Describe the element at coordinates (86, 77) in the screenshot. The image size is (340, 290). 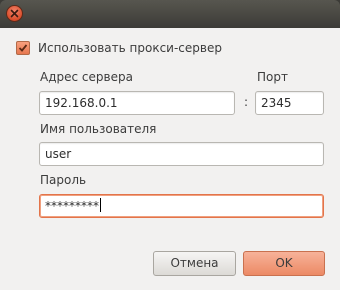
I see `server-address-label: Адрес сервера` at that location.